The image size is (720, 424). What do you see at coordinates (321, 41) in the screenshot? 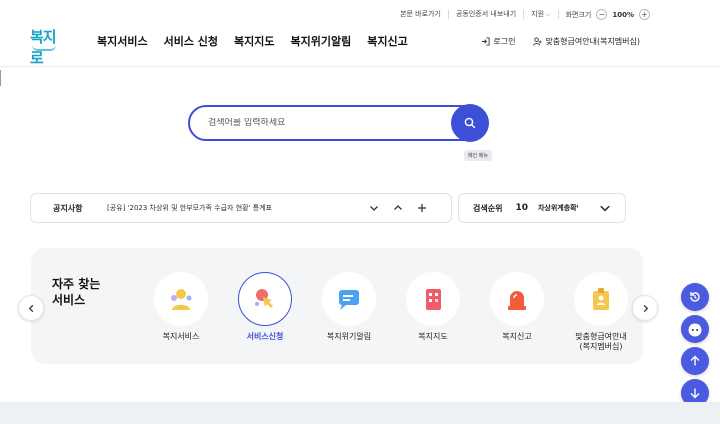
I see `nav-crisis-alert: 복지위기알림` at bounding box center [321, 41].